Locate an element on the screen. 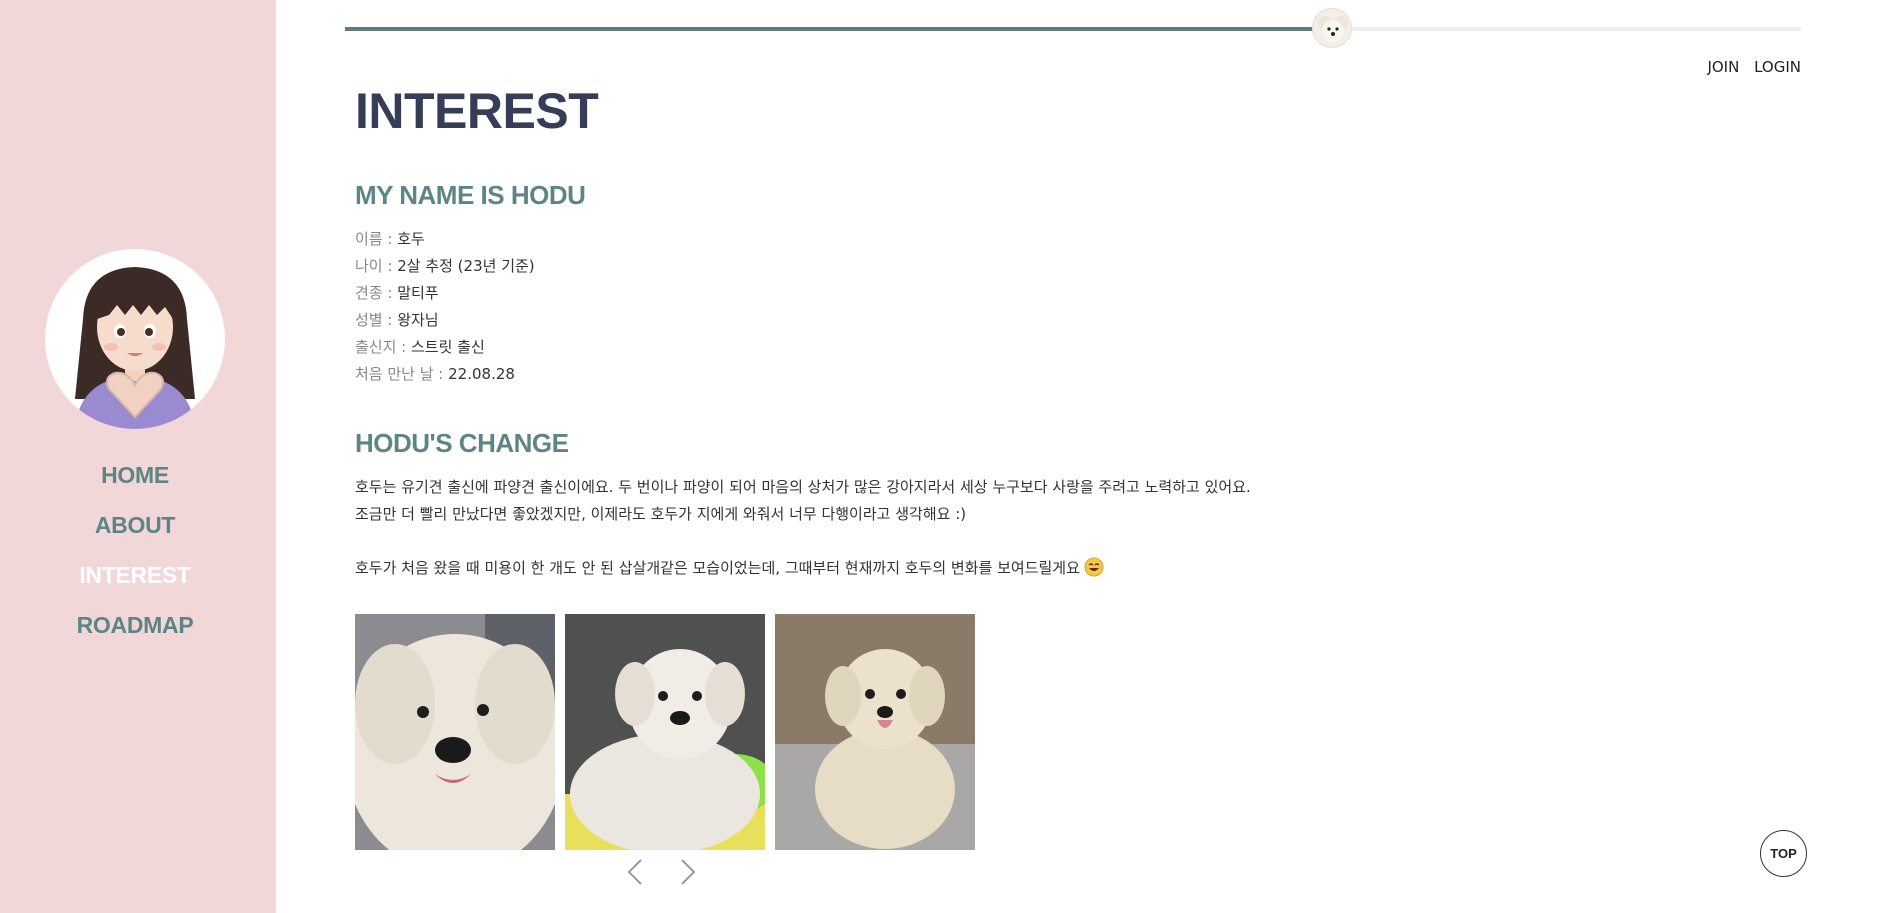  nav-about: ABOUT is located at coordinates (135, 535).